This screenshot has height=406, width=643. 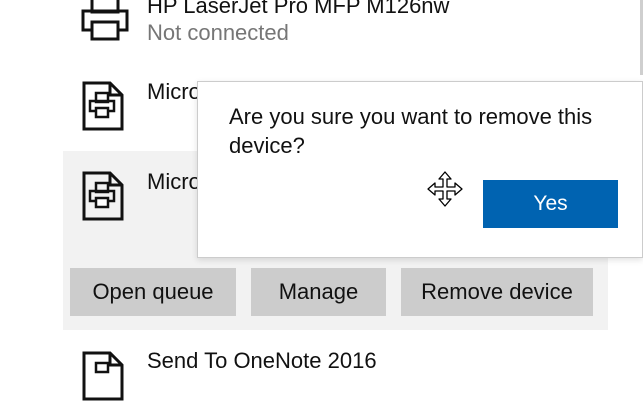 What do you see at coordinates (153, 292) in the screenshot?
I see `open-queue-button: Open queue` at bounding box center [153, 292].